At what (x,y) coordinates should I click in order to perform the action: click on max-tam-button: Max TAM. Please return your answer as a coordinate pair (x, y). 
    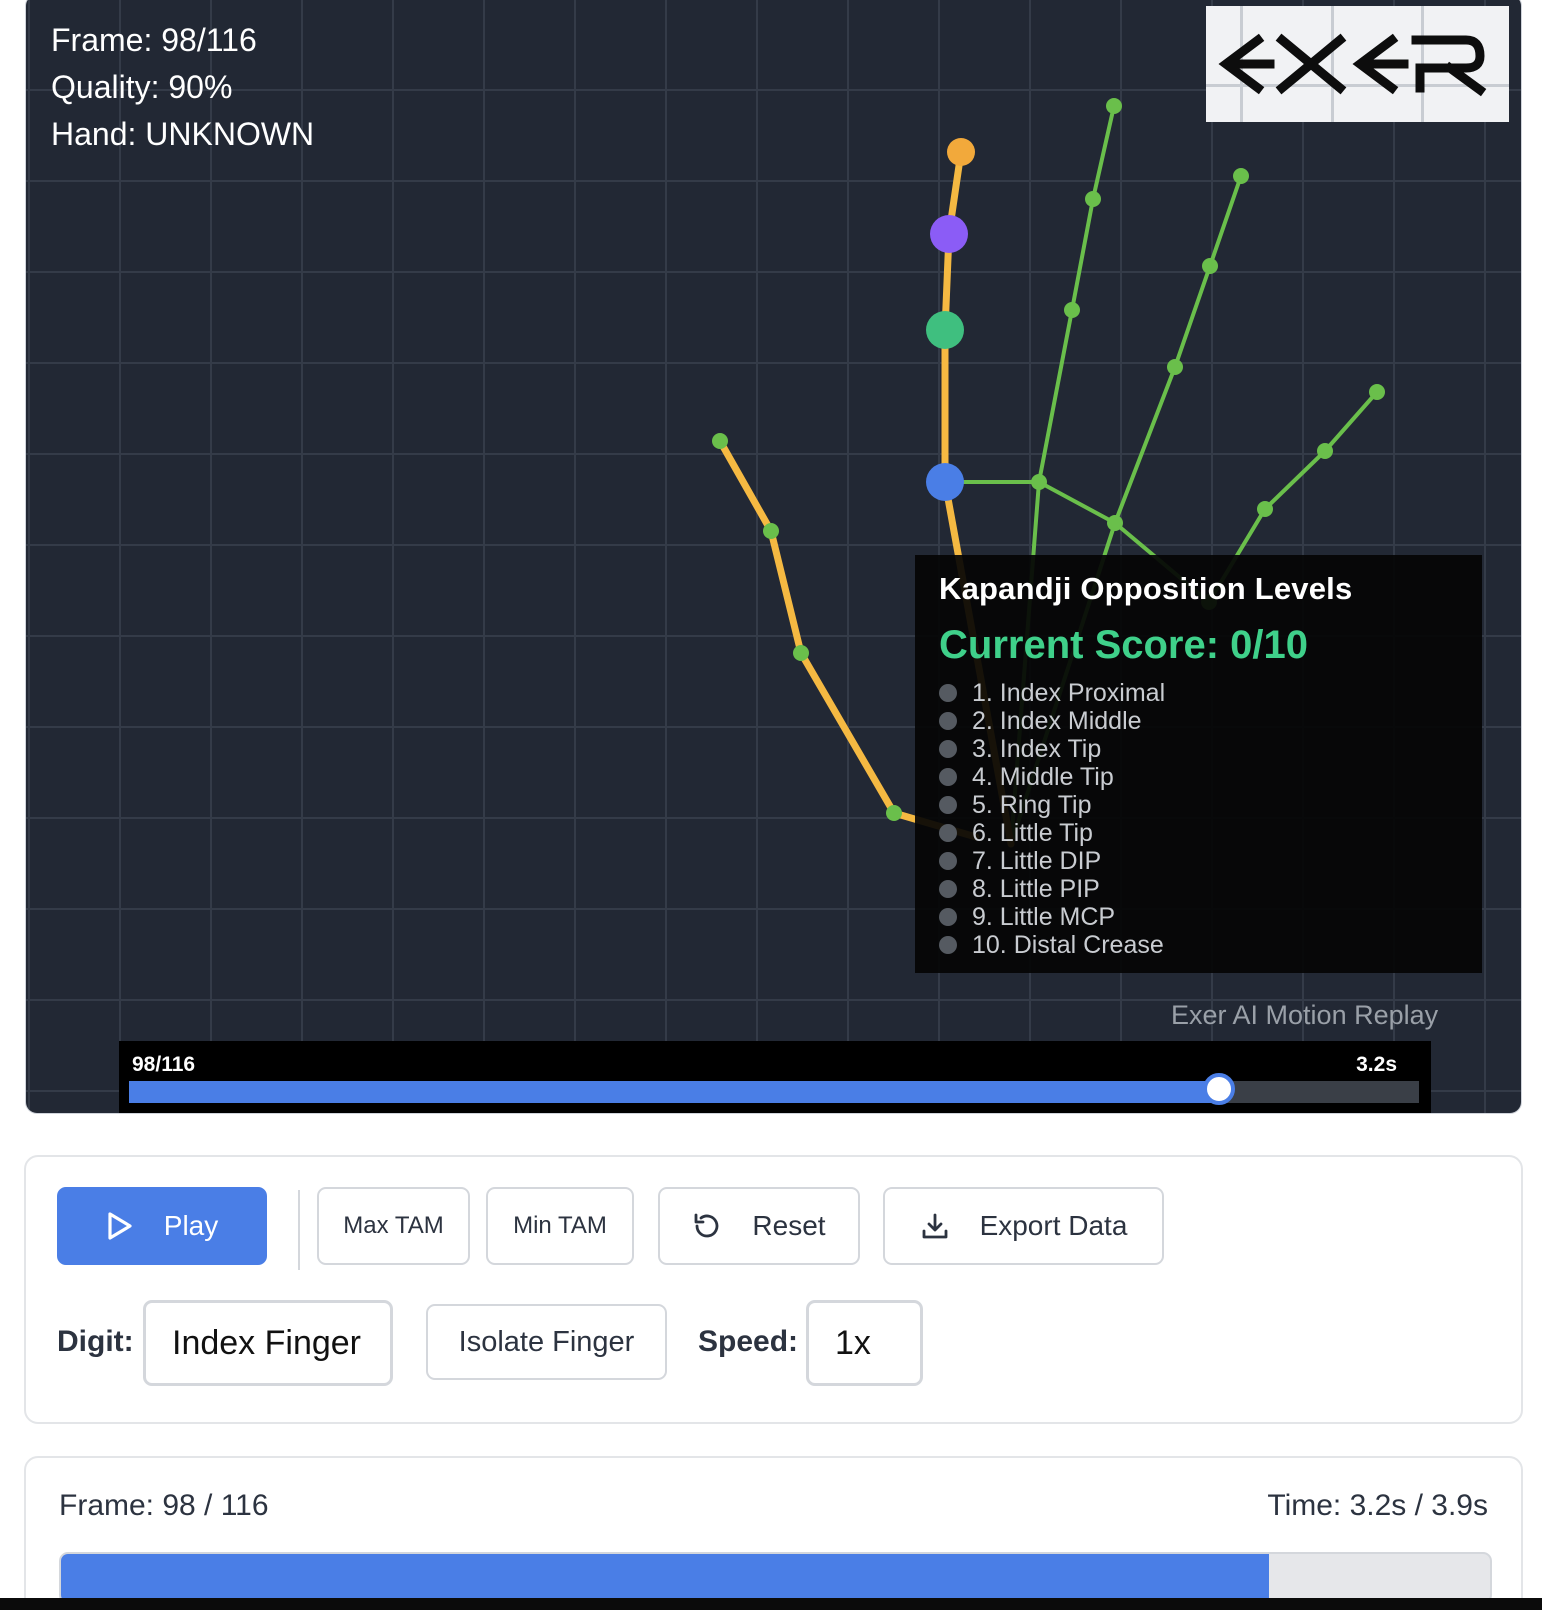
    Looking at the image, I should click on (393, 1226).